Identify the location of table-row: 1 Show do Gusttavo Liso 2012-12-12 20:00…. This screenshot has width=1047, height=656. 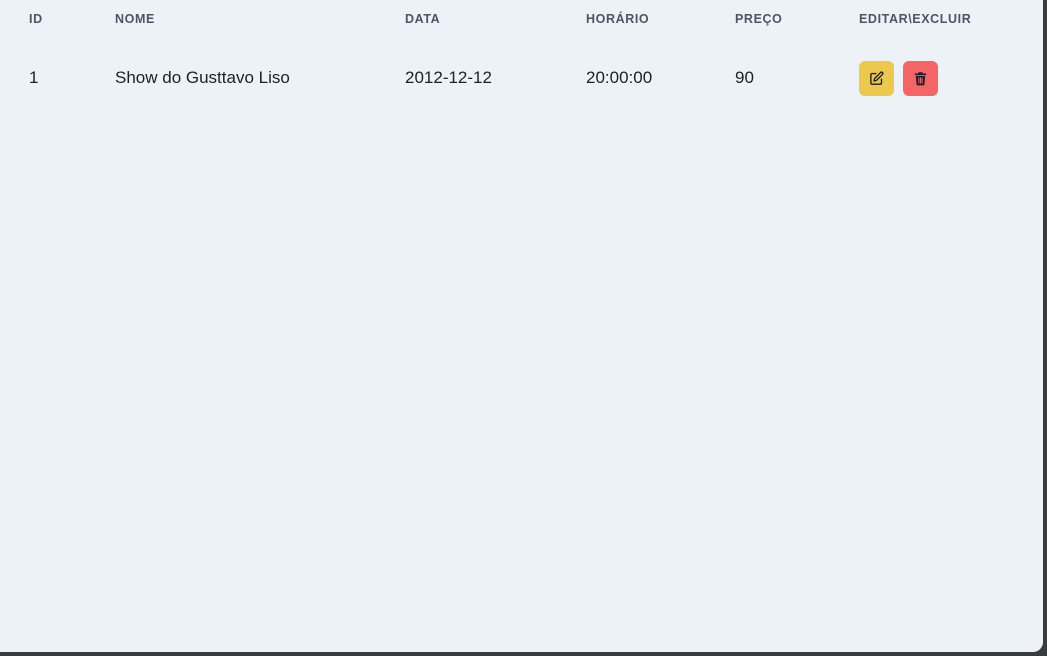
(521, 79).